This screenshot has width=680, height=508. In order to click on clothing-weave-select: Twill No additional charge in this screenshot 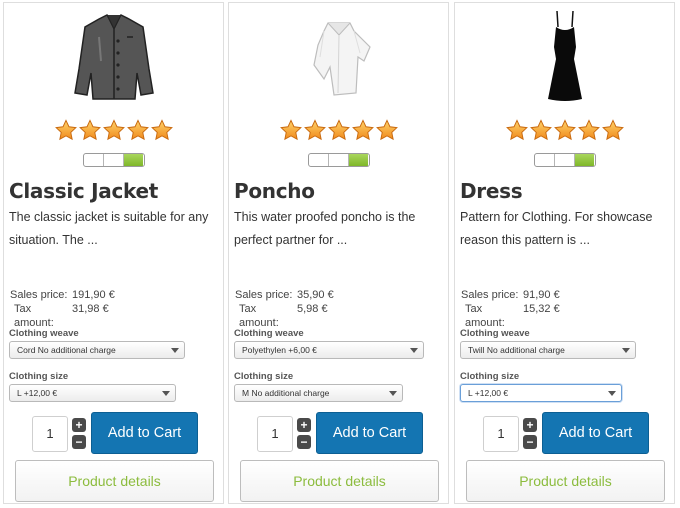, I will do `click(548, 350)`.